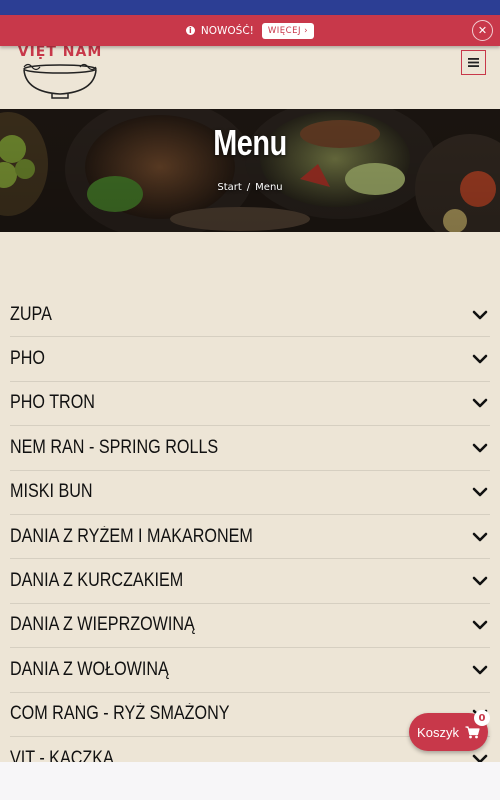 The width and height of the screenshot is (500, 800). What do you see at coordinates (190, 30) in the screenshot?
I see `info-icon: i` at bounding box center [190, 30].